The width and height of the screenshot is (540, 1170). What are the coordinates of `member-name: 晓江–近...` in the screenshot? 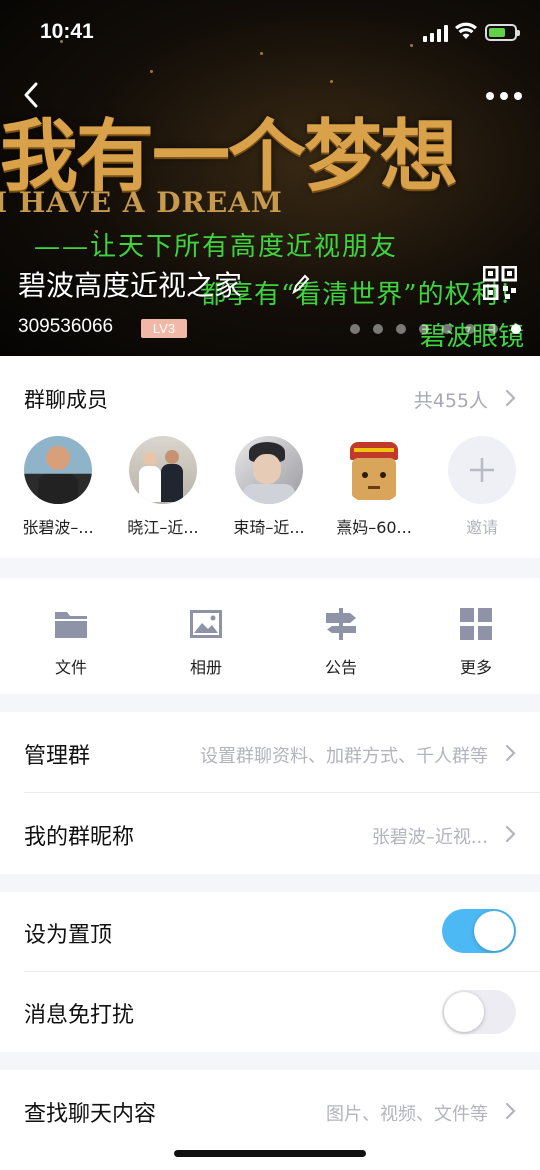 It's located at (163, 527).